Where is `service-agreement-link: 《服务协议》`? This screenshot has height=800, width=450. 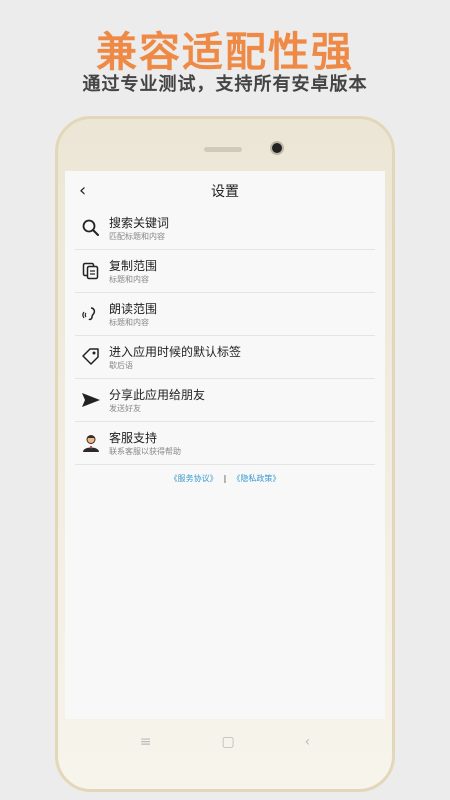
service-agreement-link: 《服务协议》 is located at coordinates (194, 478).